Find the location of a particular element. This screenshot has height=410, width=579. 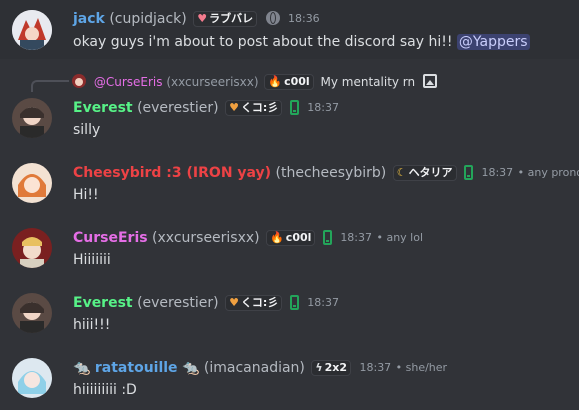

message-header: jack (cupidjack) ♥ ラブバレ 18:36 is located at coordinates (196, 19).